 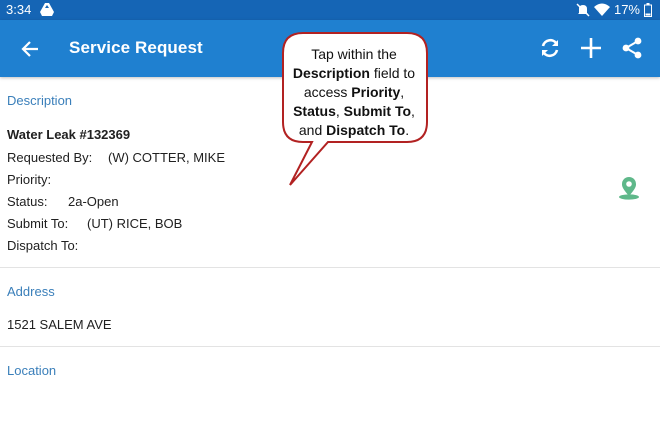 I want to click on refresh-icon, so click(x=550, y=48).